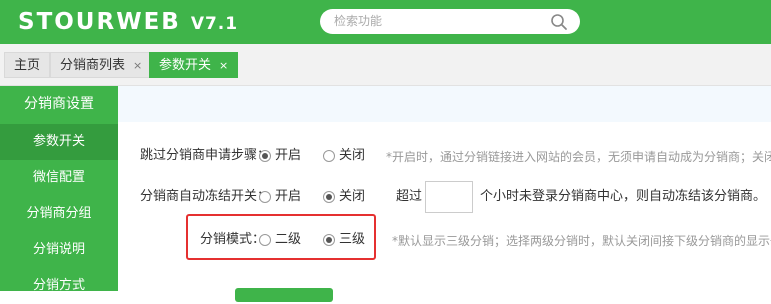 Image resolution: width=771 pixels, height=304 pixels. What do you see at coordinates (352, 197) in the screenshot?
I see `auto-freeze-off-label: 关闭` at bounding box center [352, 197].